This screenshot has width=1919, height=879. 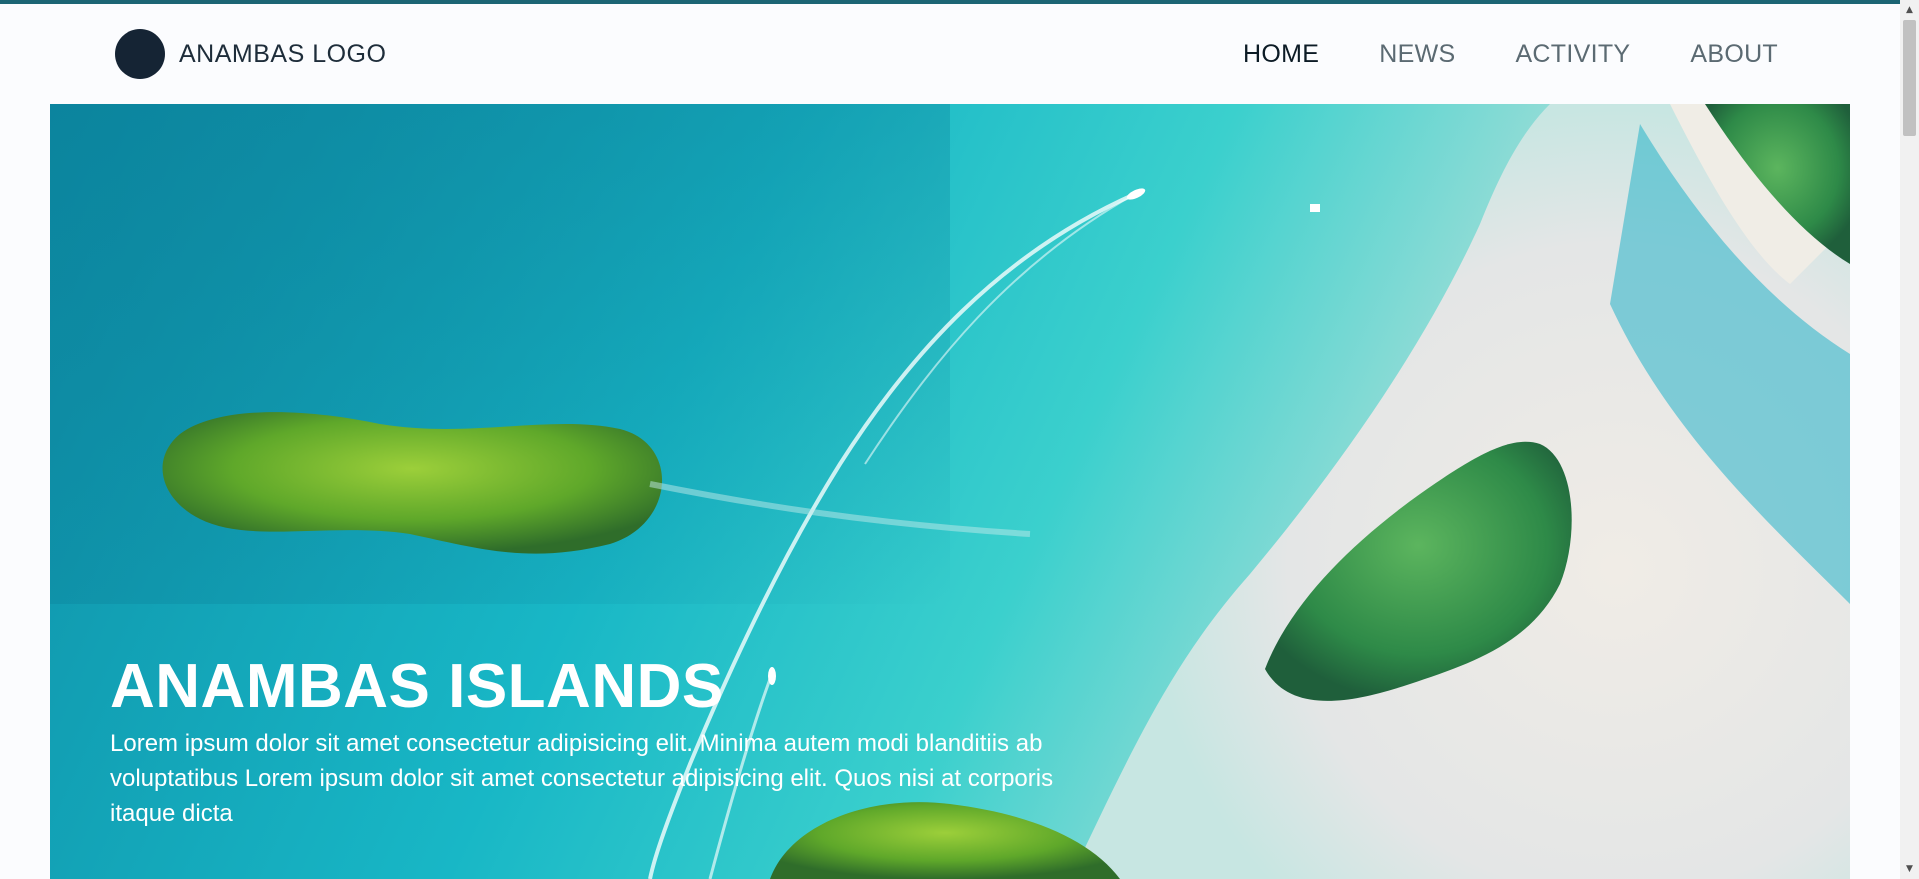 What do you see at coordinates (1909, 78) in the screenshot?
I see `scrollbar-thumb` at bounding box center [1909, 78].